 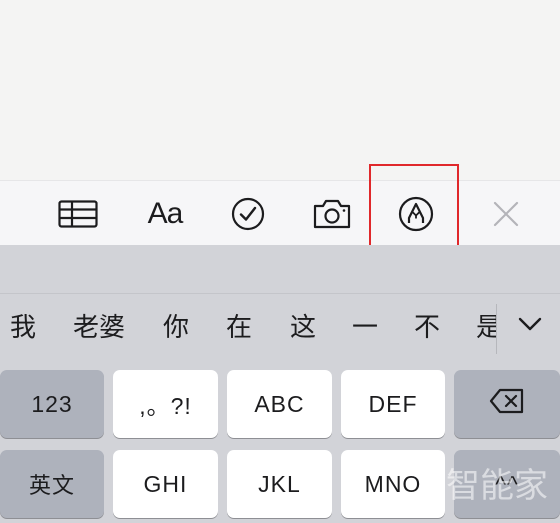 What do you see at coordinates (486, 328) in the screenshot?
I see `candidate-item: 是` at bounding box center [486, 328].